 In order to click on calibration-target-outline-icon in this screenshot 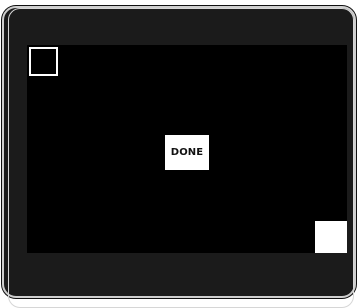, I will do `click(43, 61)`.